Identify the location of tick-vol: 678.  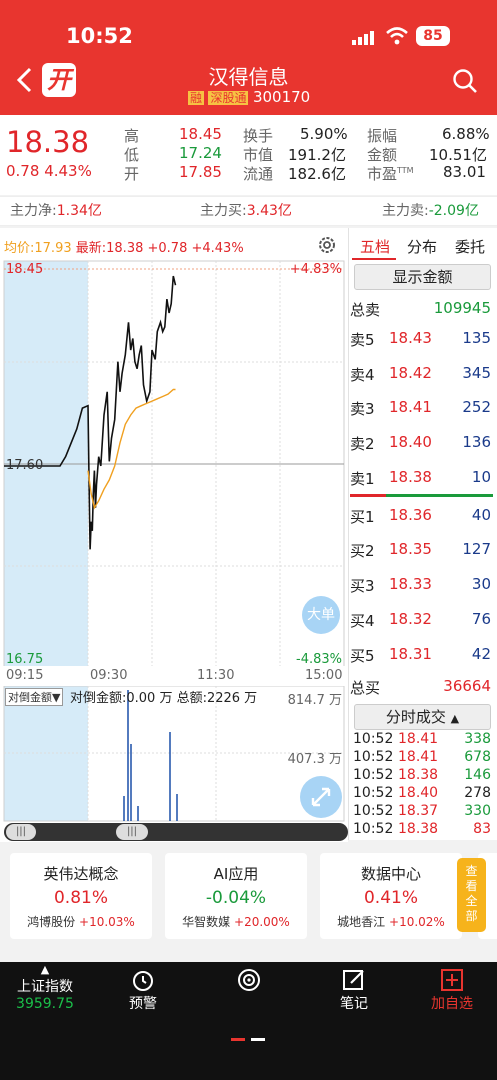
(477, 757).